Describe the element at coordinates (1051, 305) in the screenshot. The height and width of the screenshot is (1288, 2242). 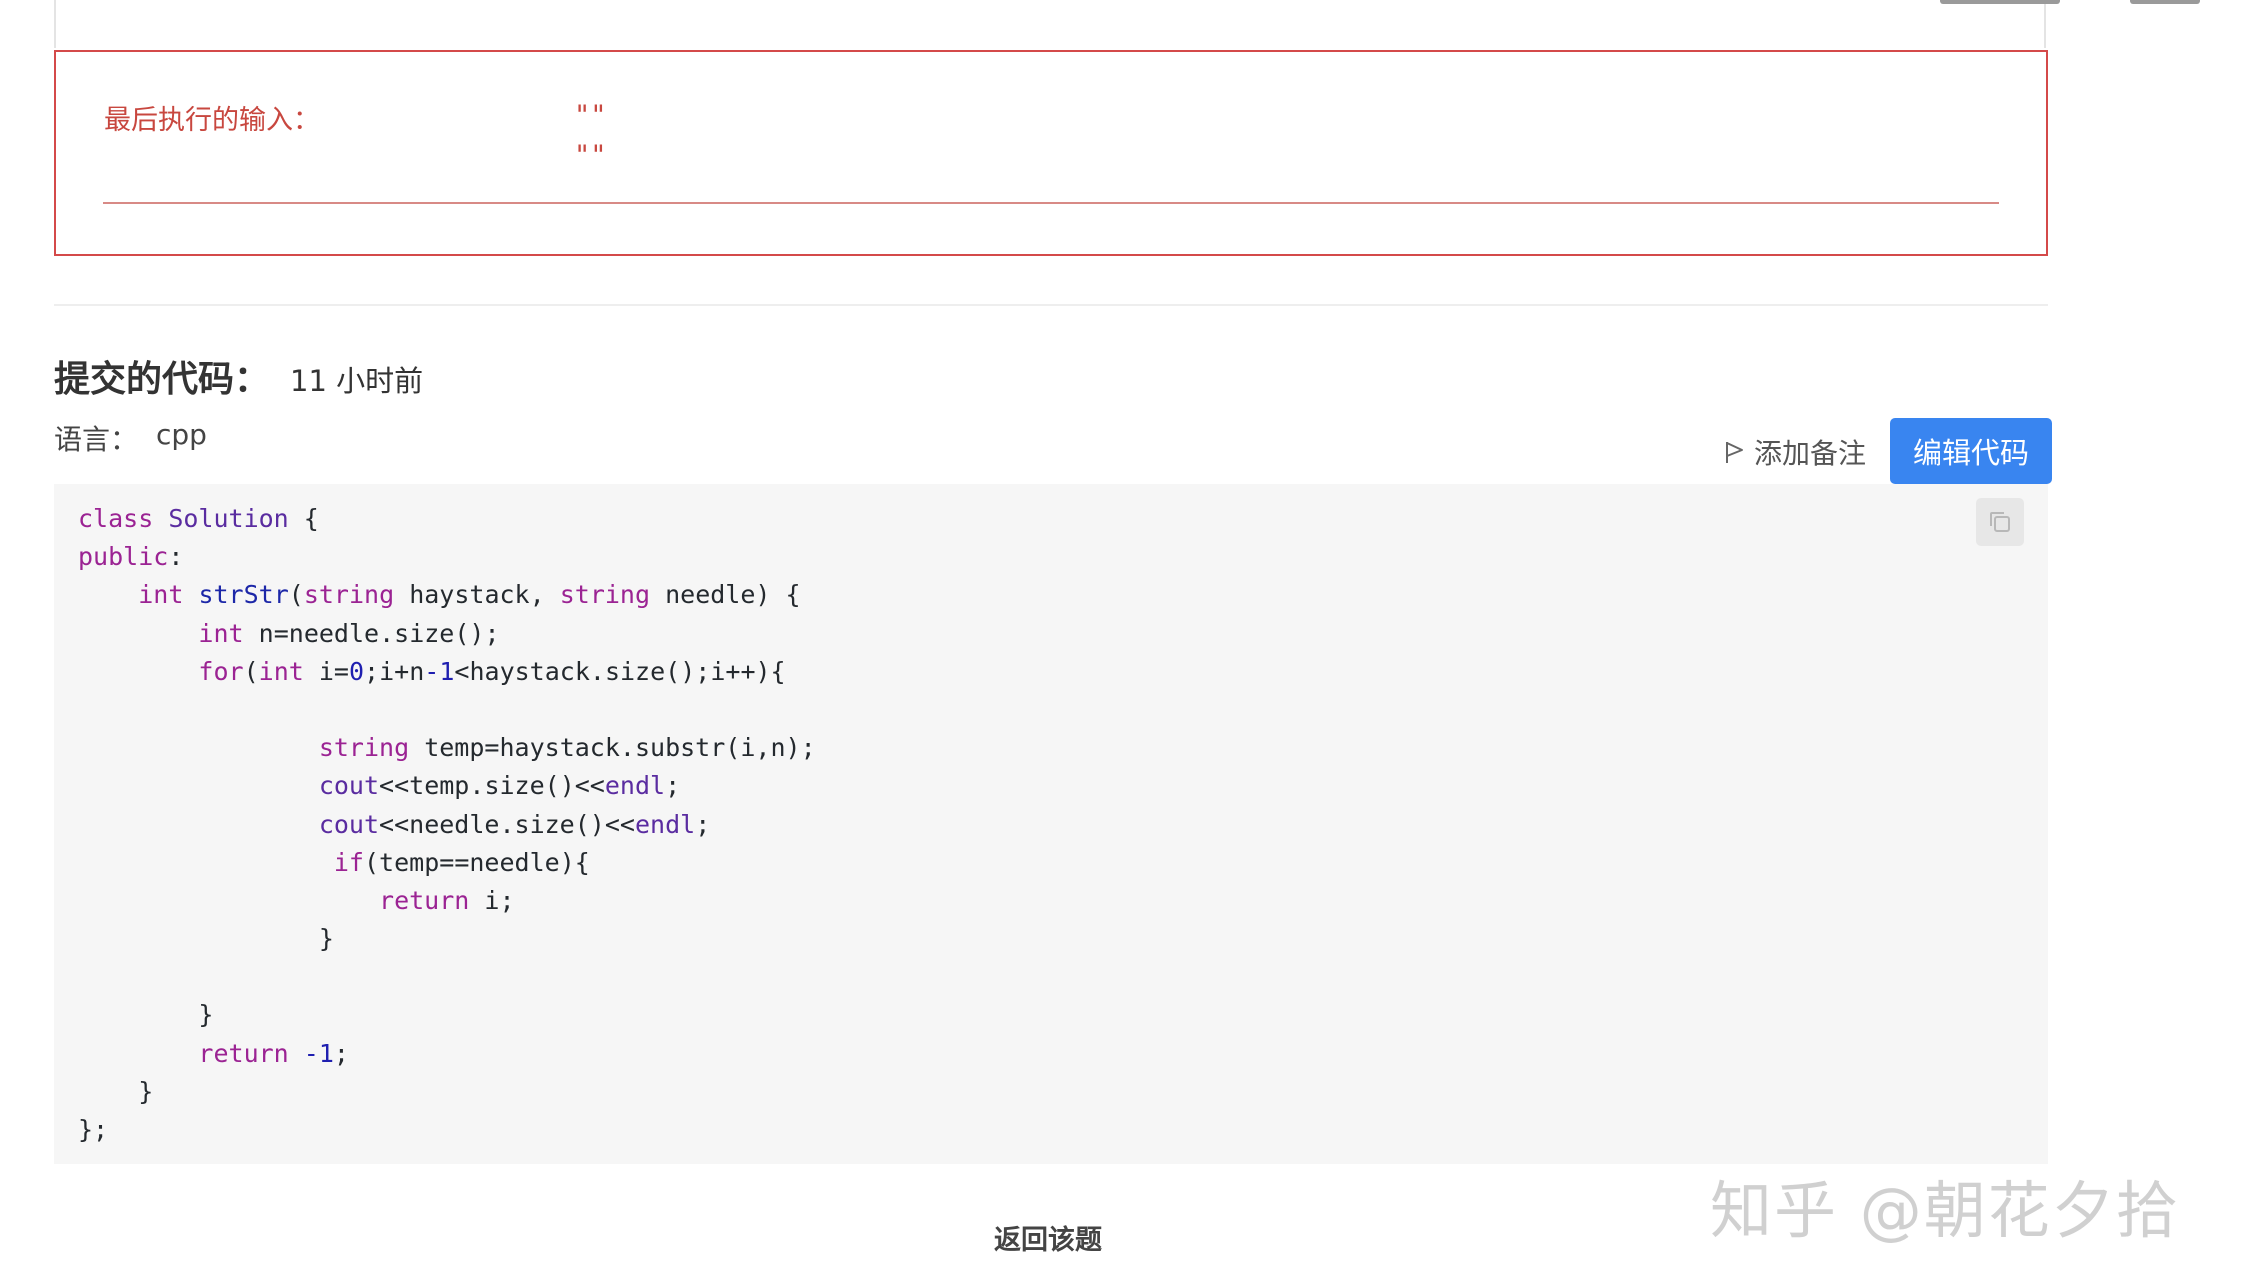
I see `section-divider` at that location.